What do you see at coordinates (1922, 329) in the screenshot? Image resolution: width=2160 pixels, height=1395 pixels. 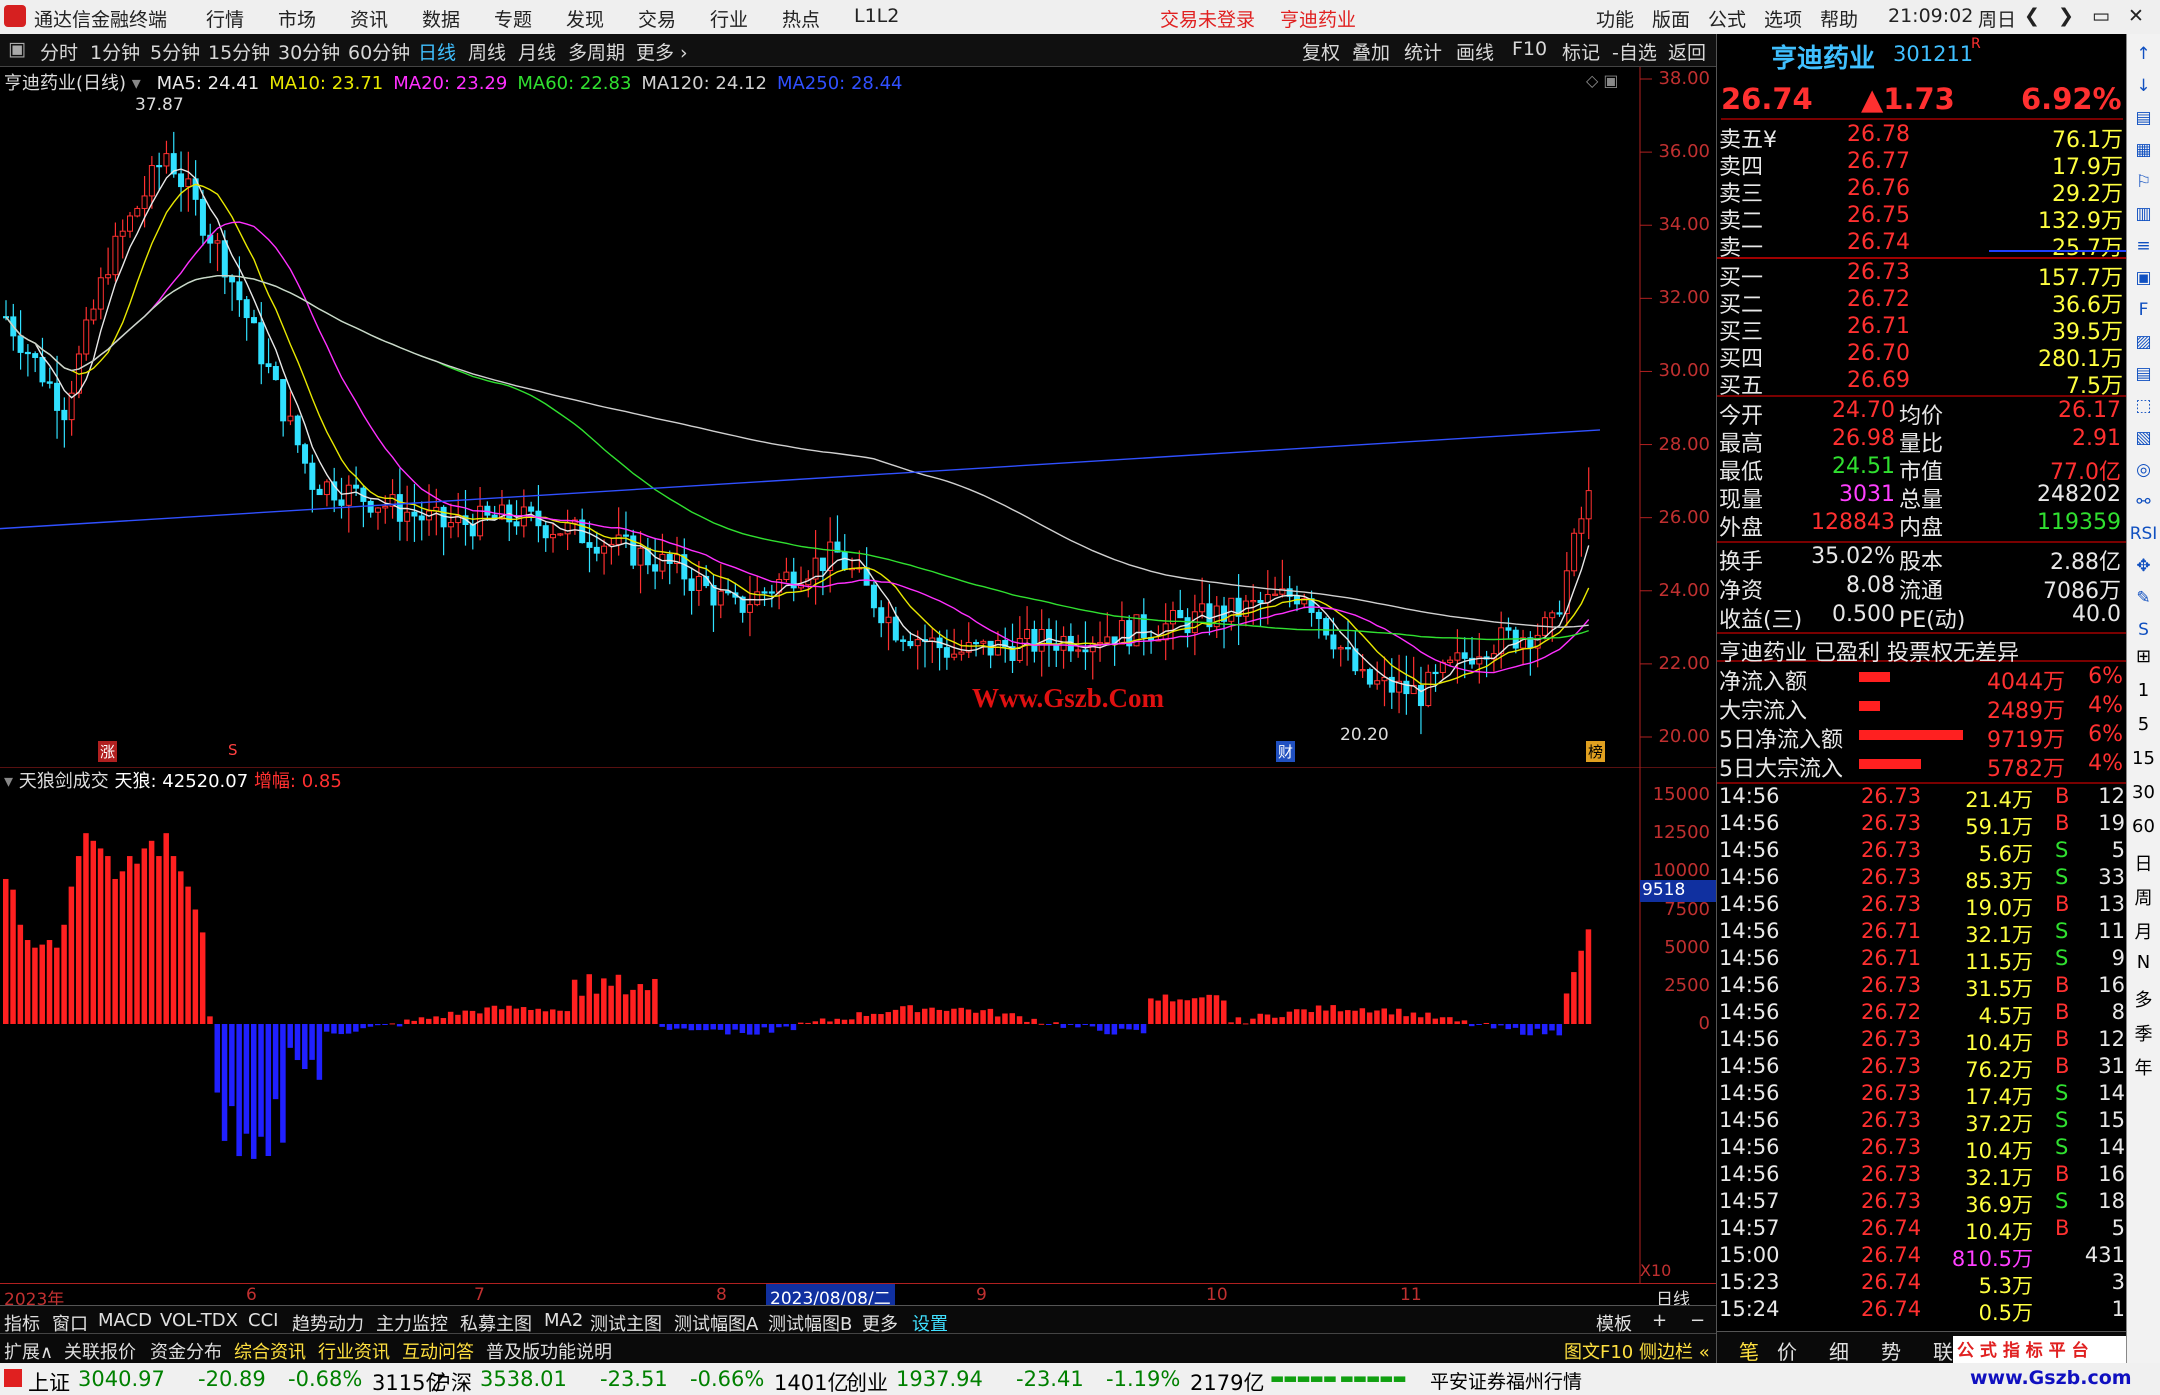 I see `orderbook-row: 买三 26.71 39.5万` at bounding box center [1922, 329].